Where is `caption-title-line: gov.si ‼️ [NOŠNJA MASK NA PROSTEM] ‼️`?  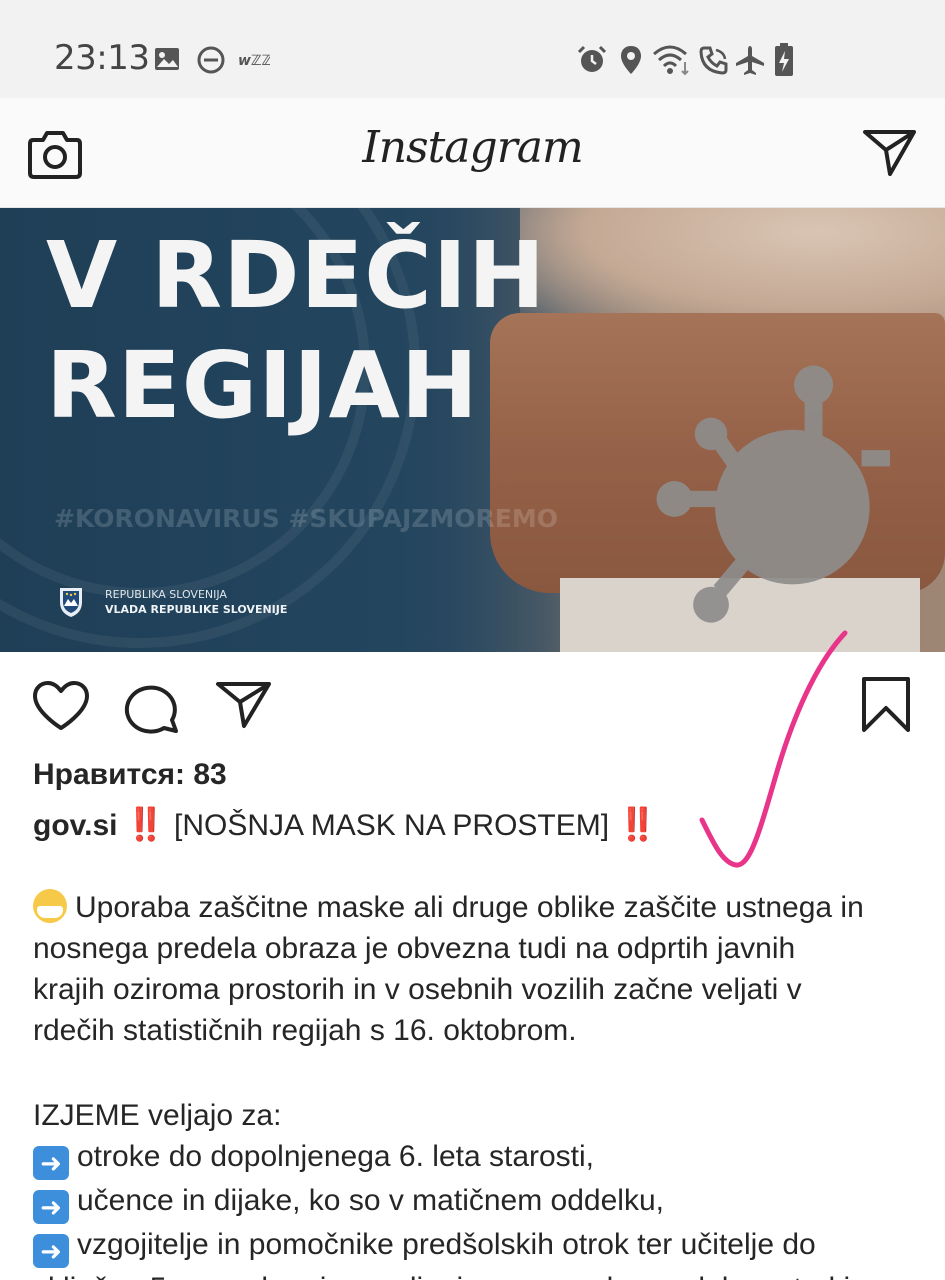
caption-title-line: gov.si ‼️ [NOŠNJA MASK NA PROSTEM] ‼️ is located at coordinates (345, 824).